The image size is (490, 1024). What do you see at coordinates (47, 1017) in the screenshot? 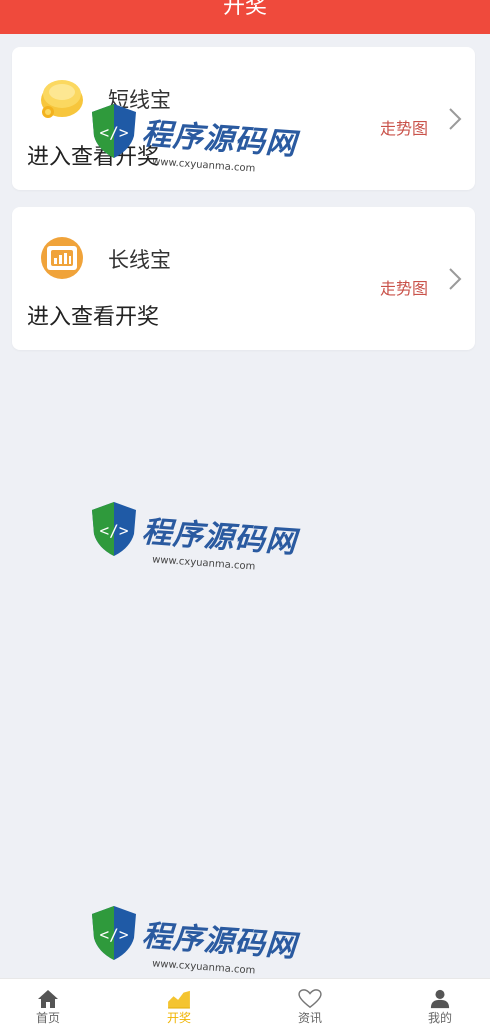
I see `tab-label: 首页` at bounding box center [47, 1017].